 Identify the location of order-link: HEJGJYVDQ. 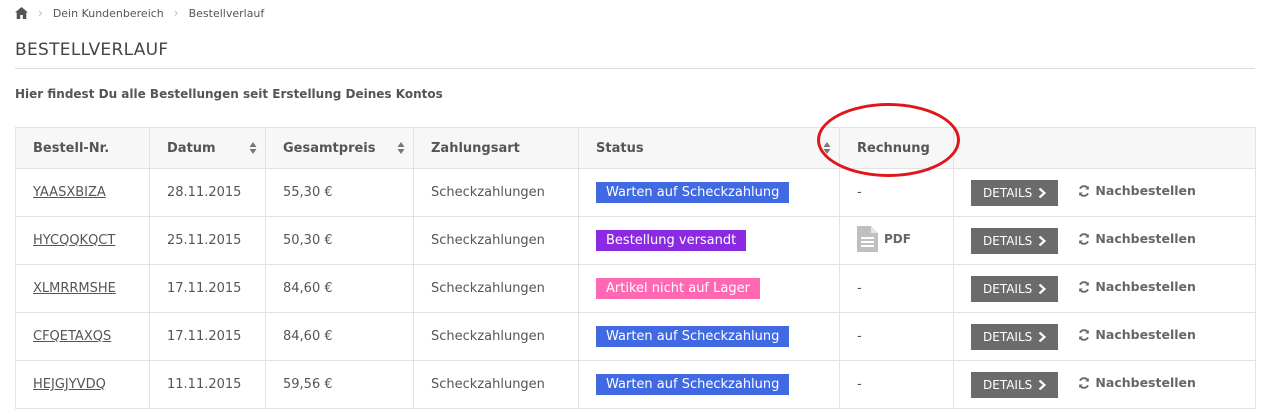
(69, 384).